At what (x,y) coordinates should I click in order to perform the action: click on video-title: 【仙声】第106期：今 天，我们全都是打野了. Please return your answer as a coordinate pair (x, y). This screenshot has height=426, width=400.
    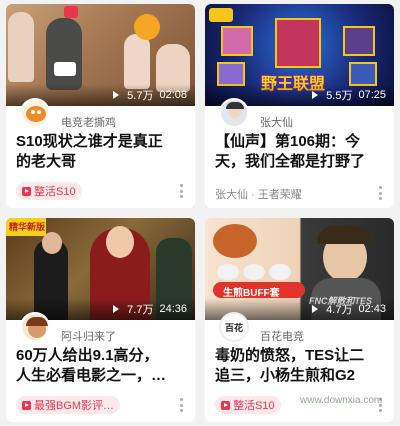
    Looking at the image, I should click on (304, 152).